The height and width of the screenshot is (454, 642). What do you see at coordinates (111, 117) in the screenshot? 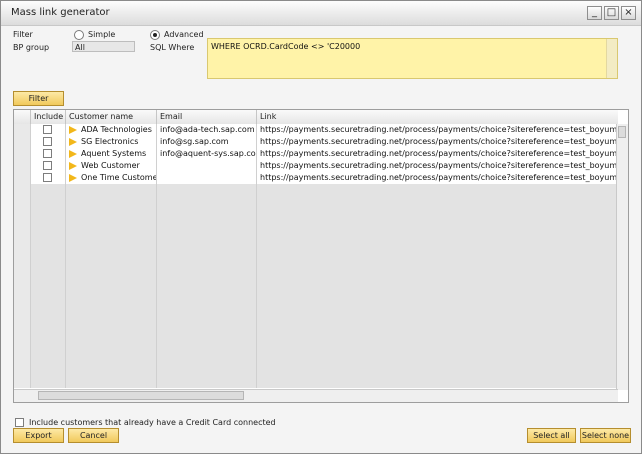
I see `column-header-customer-name: Customer name` at bounding box center [111, 117].